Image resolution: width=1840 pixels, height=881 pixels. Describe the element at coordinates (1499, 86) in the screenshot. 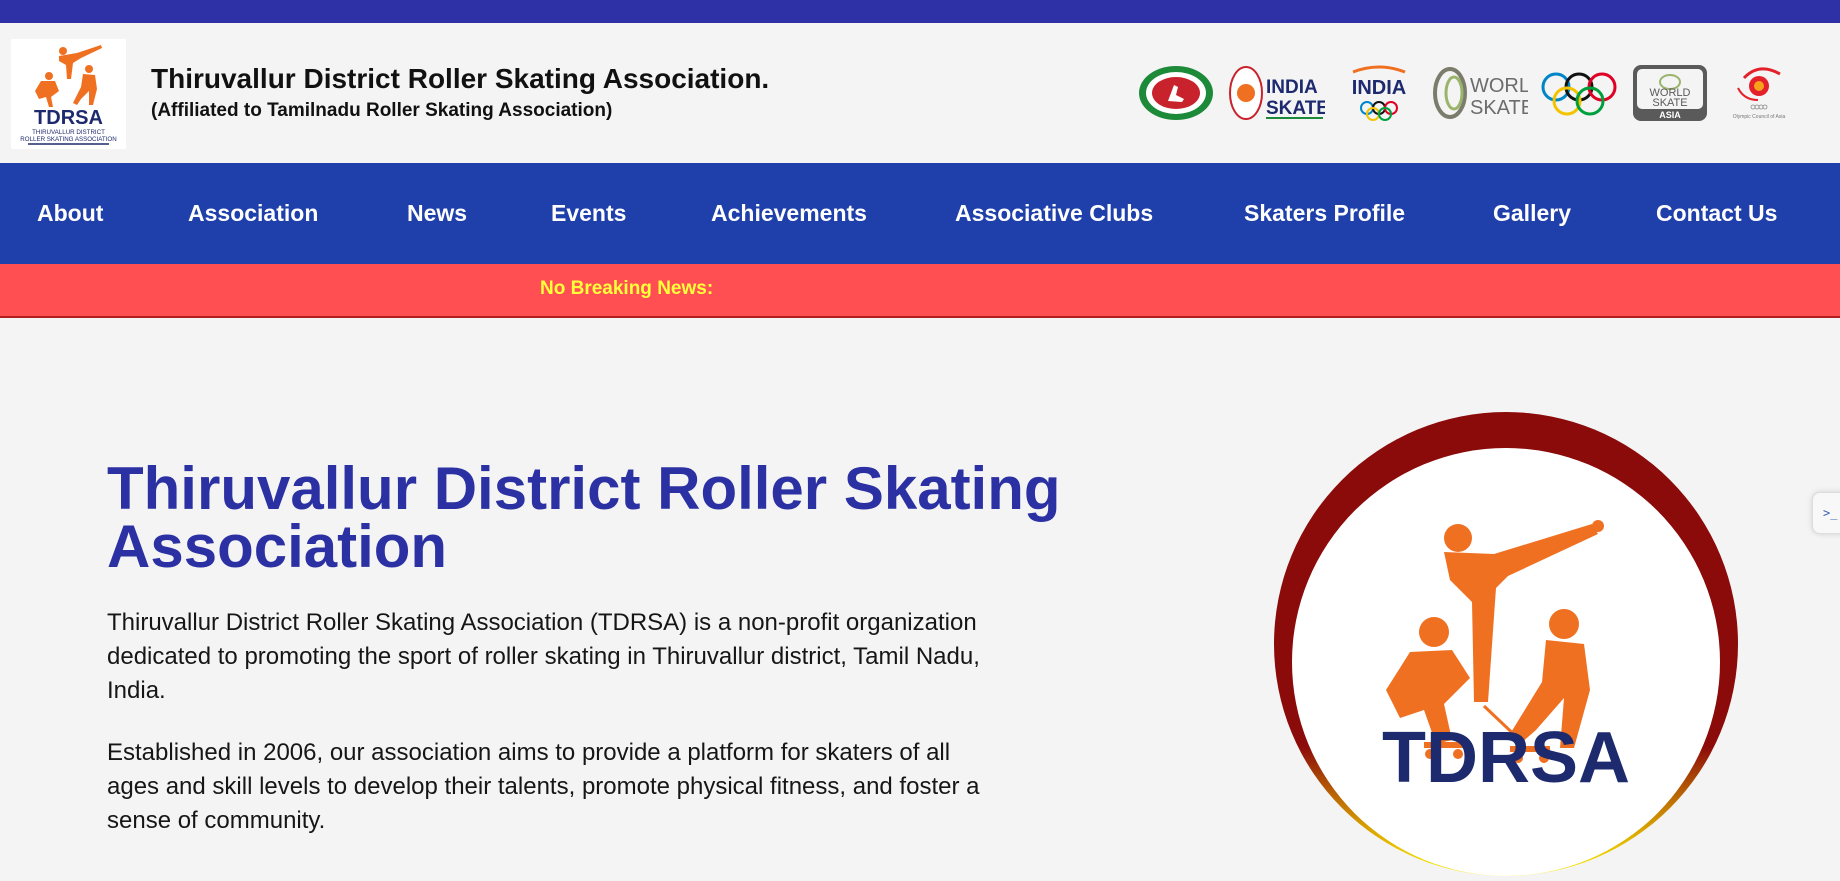

I see `svg-text: WORLD` at that location.